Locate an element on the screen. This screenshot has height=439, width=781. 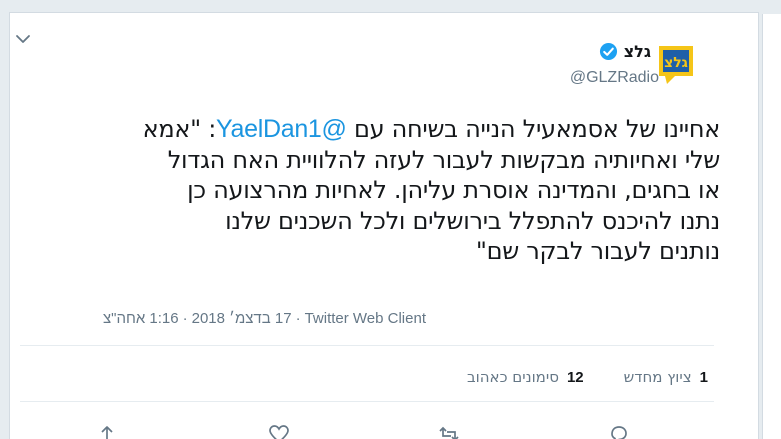
action-bar is located at coordinates (380, 431).